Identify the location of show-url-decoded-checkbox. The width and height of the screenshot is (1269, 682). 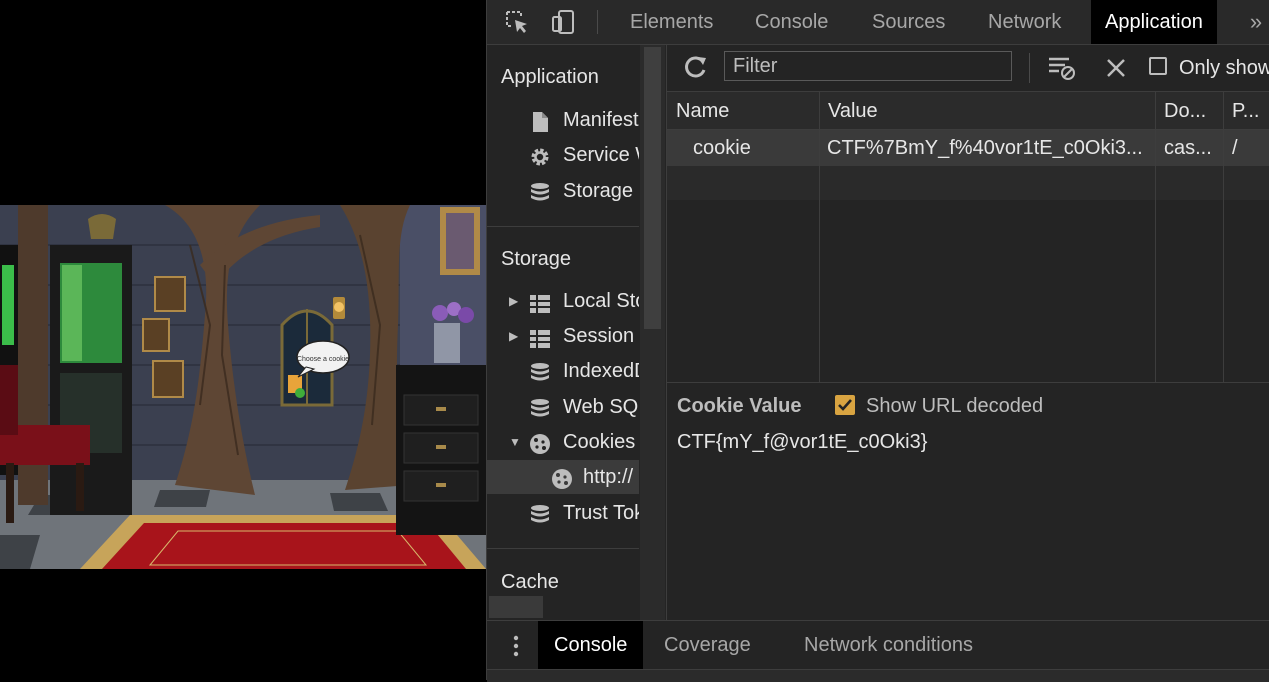
(845, 405).